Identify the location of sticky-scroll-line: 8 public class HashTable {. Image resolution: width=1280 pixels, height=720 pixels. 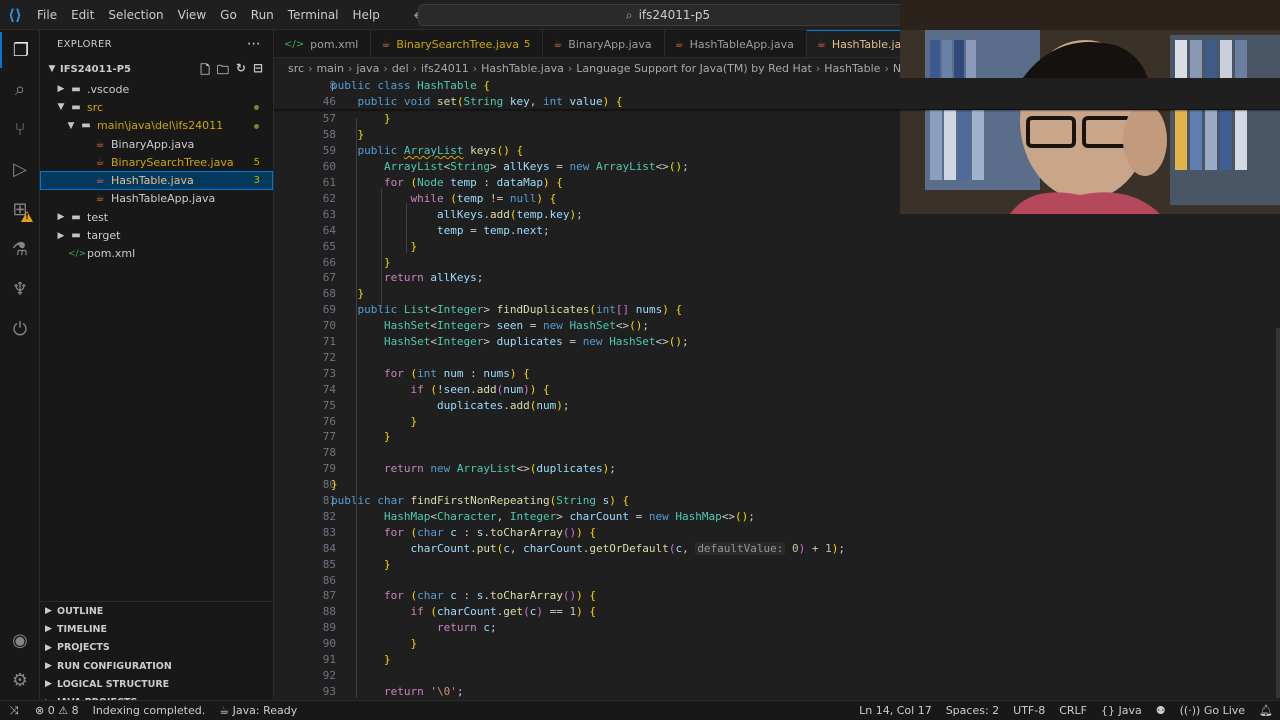
(777, 86).